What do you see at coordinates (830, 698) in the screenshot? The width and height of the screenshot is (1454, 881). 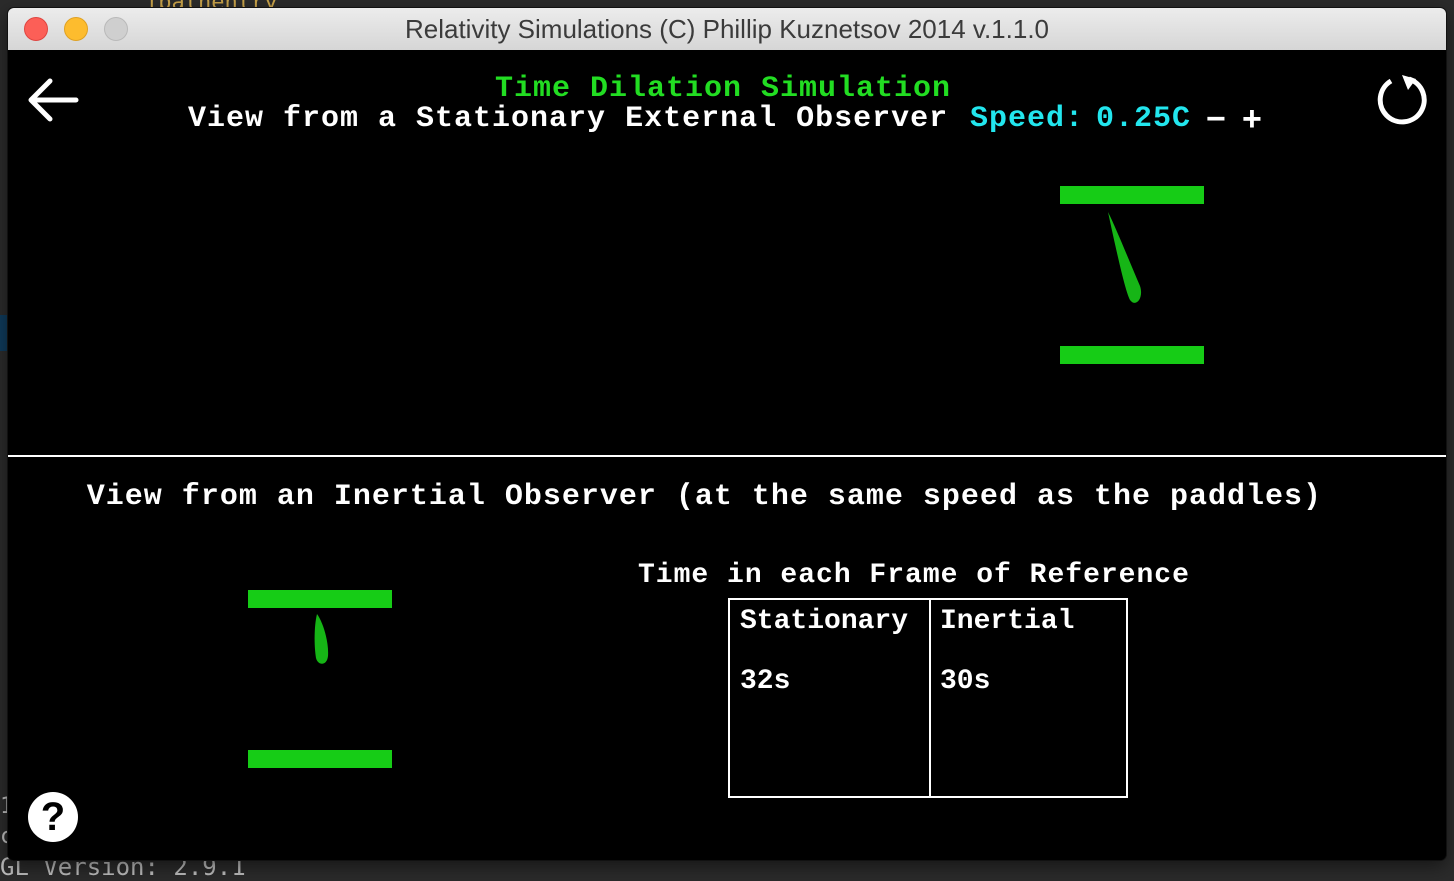 I see `stationary-time-column: Stationary 32s` at bounding box center [830, 698].